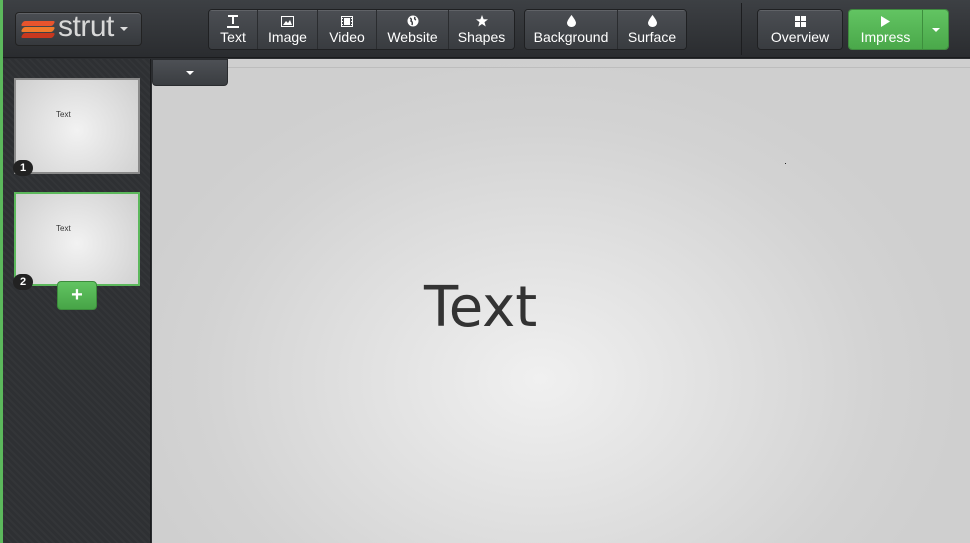 Image resolution: width=970 pixels, height=543 pixels. I want to click on impress-button-group: Impress, so click(898, 29).